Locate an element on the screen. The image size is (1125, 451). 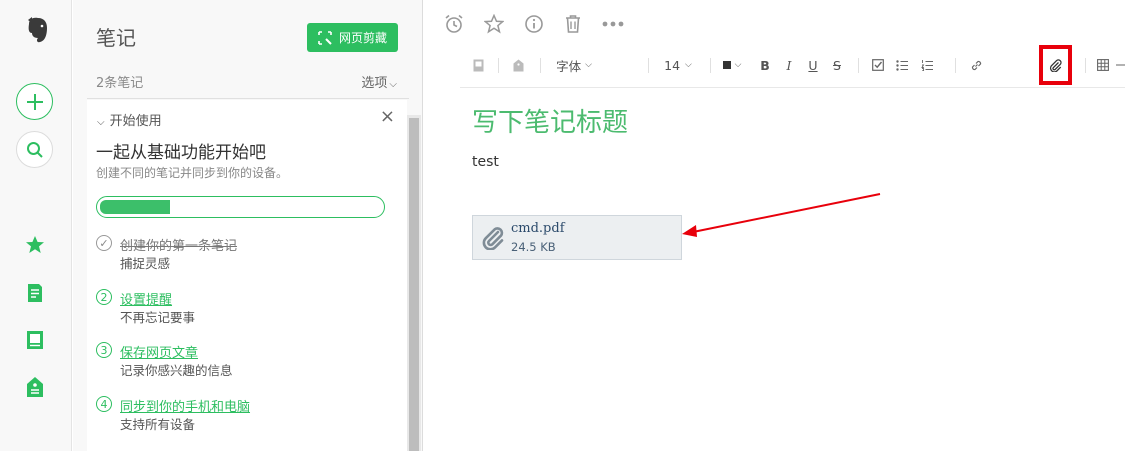
options-label: 选项 is located at coordinates (374, 83).